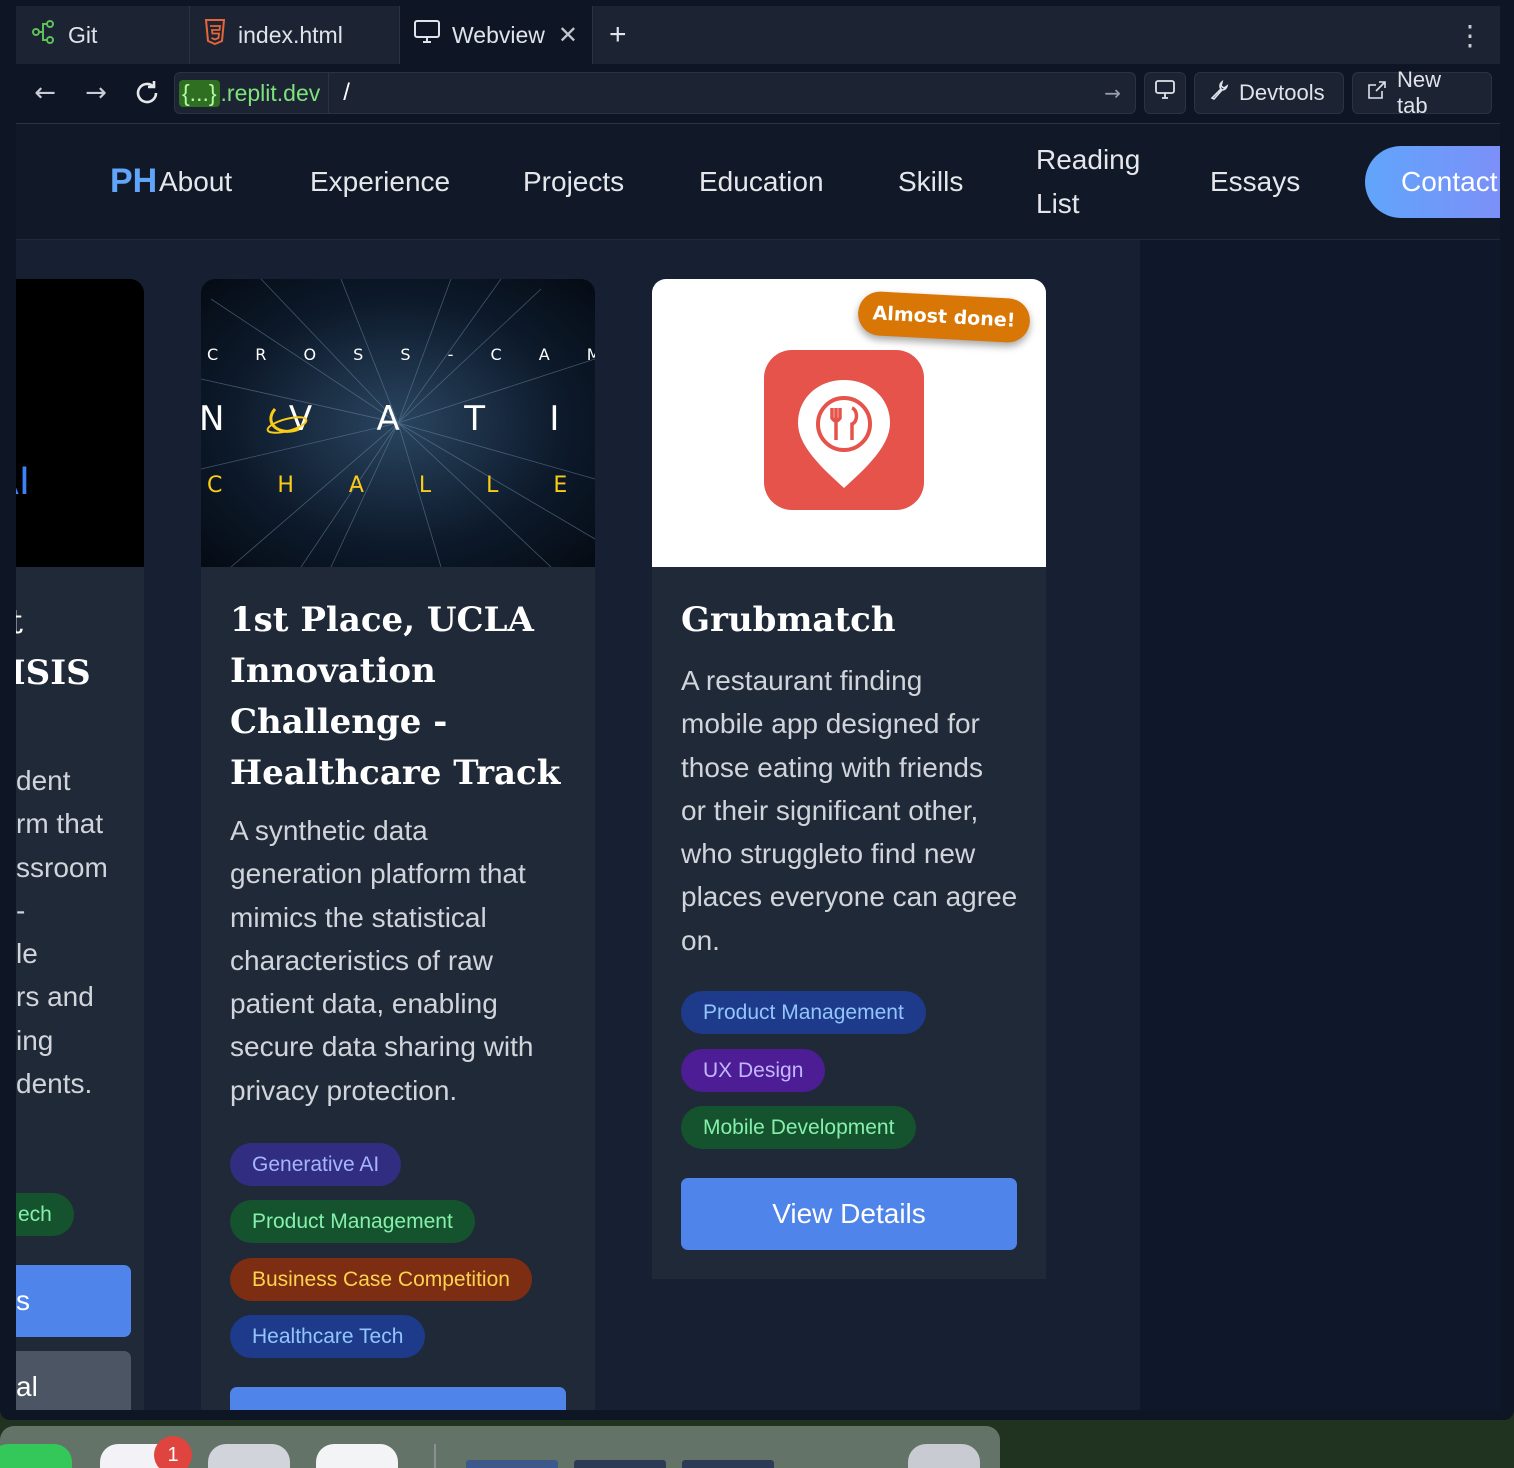  What do you see at coordinates (199, 93) in the screenshot?
I see `url-host-brace: {...}` at bounding box center [199, 93].